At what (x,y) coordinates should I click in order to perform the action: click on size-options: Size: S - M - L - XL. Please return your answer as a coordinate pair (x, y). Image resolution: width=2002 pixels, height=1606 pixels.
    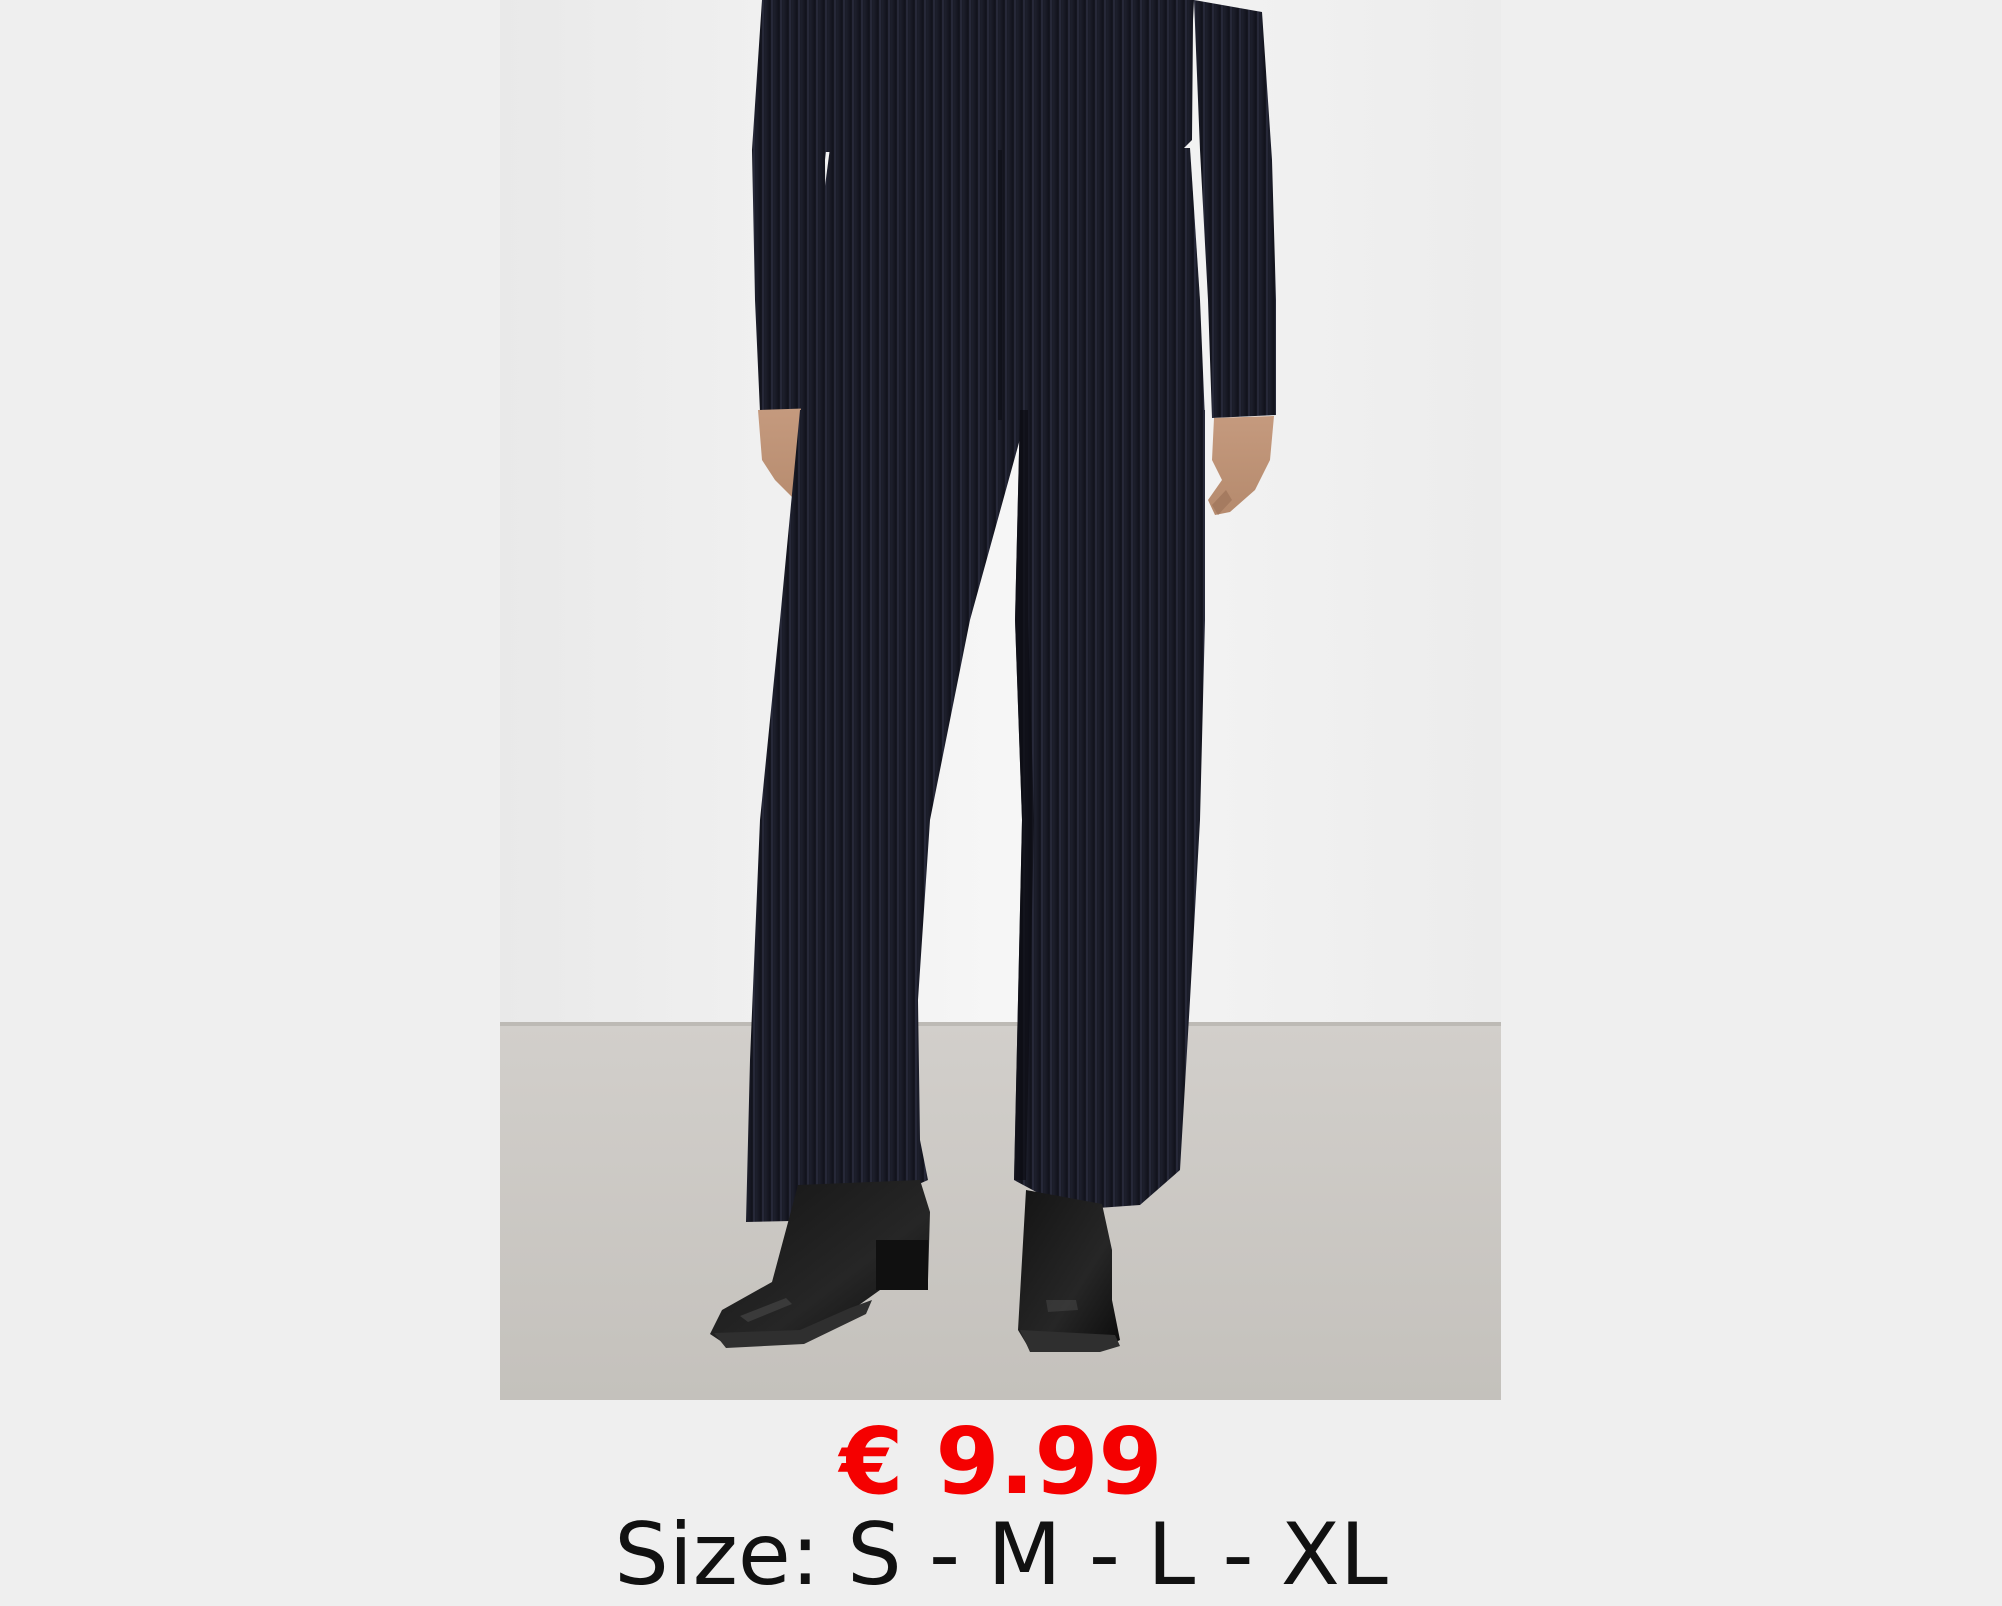
    Looking at the image, I should click on (1001, 1555).